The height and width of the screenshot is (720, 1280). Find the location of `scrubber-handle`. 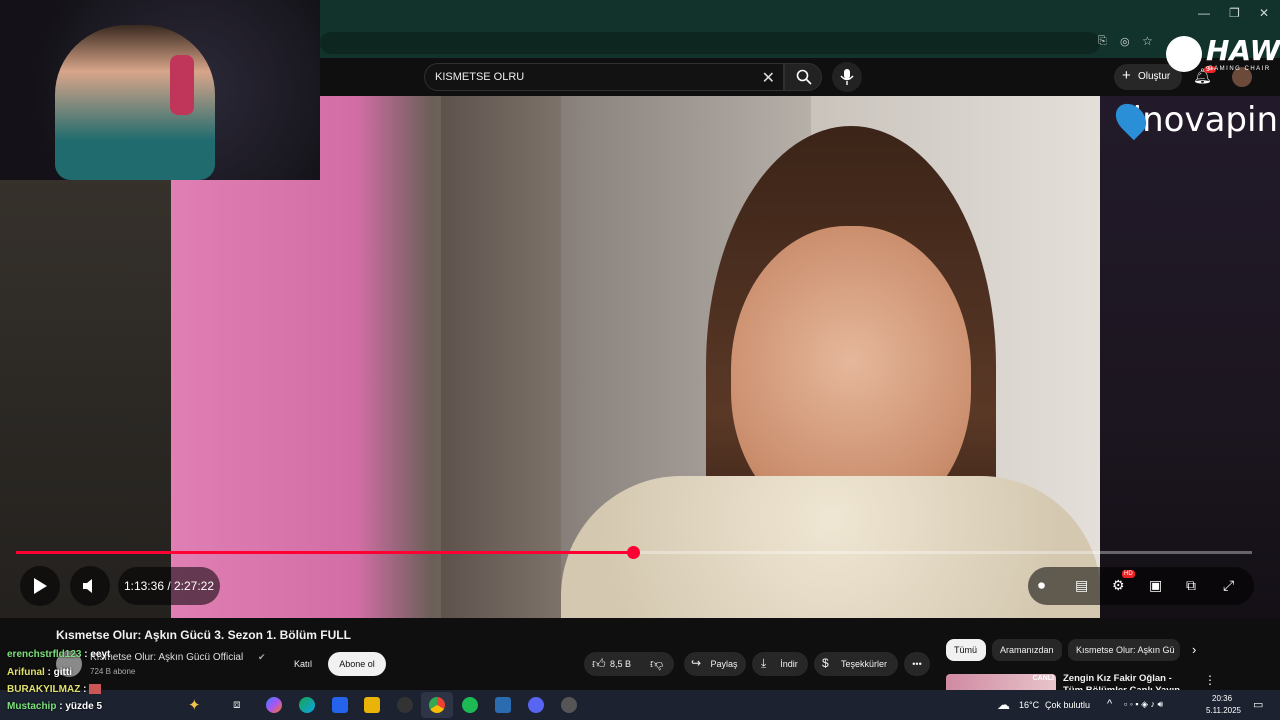

scrubber-handle is located at coordinates (633, 552).